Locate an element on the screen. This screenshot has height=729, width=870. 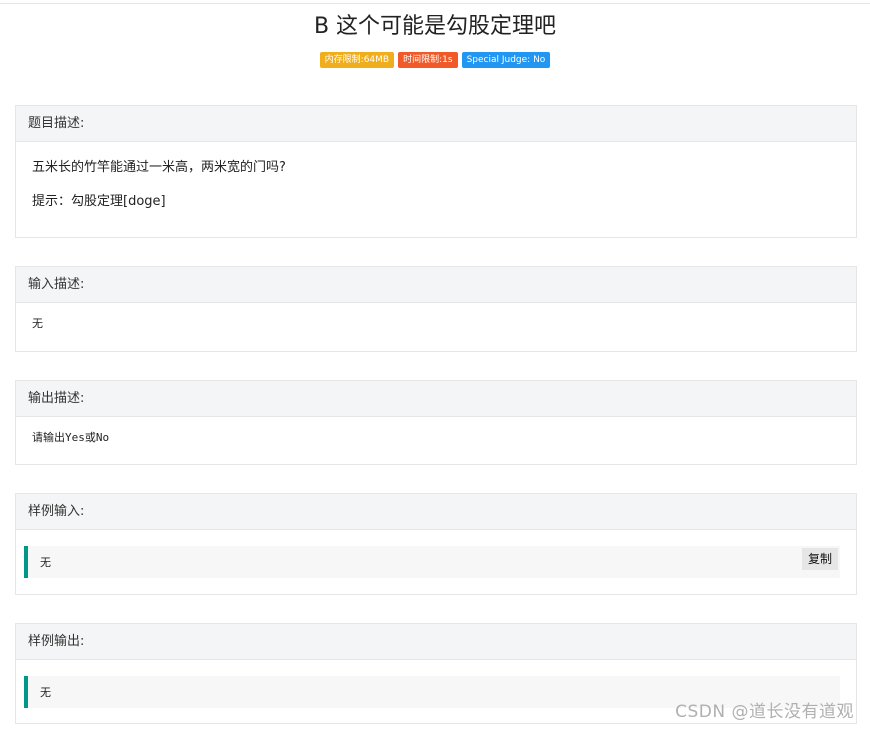
time-limit-badge: 时间限制:1s is located at coordinates (428, 60).